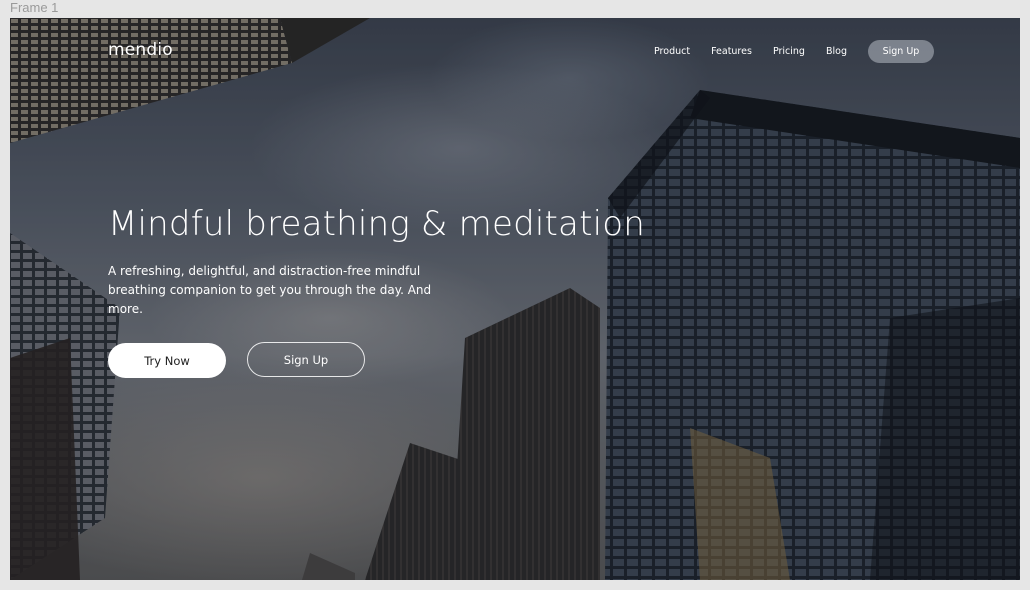 This screenshot has width=1030, height=590. I want to click on hero-title: Mindful breathing & meditation, so click(377, 224).